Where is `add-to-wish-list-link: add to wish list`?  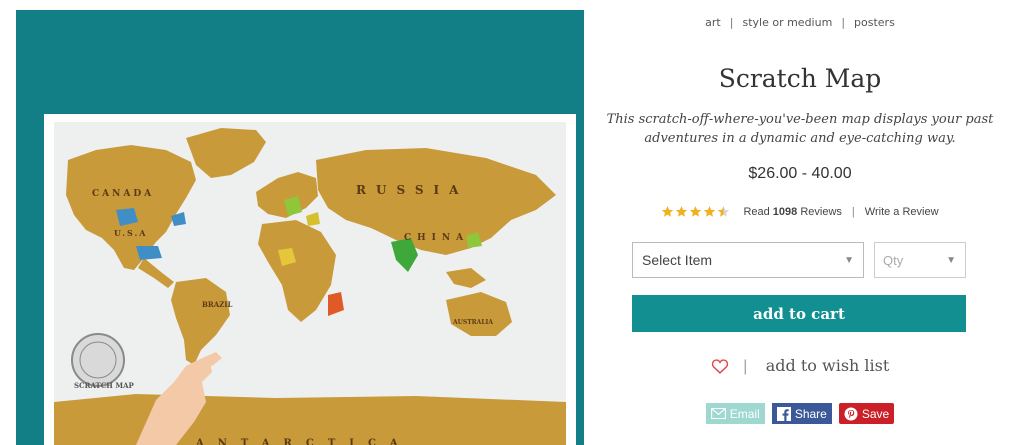 add-to-wish-list-link: add to wish list is located at coordinates (828, 365).